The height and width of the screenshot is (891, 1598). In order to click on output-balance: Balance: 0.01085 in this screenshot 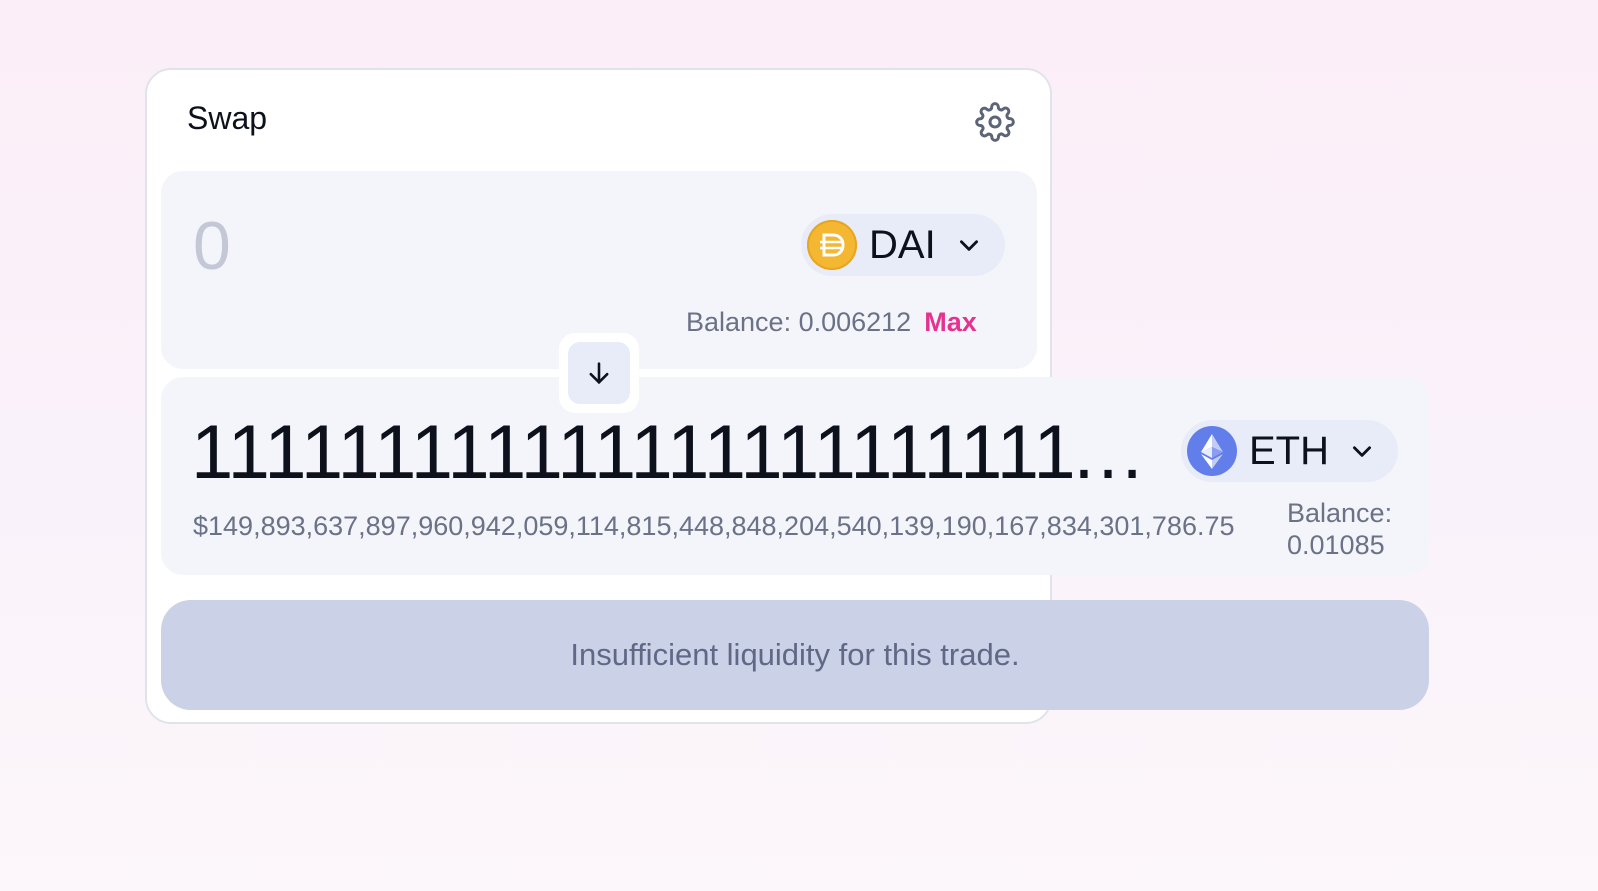, I will do `click(1339, 529)`.